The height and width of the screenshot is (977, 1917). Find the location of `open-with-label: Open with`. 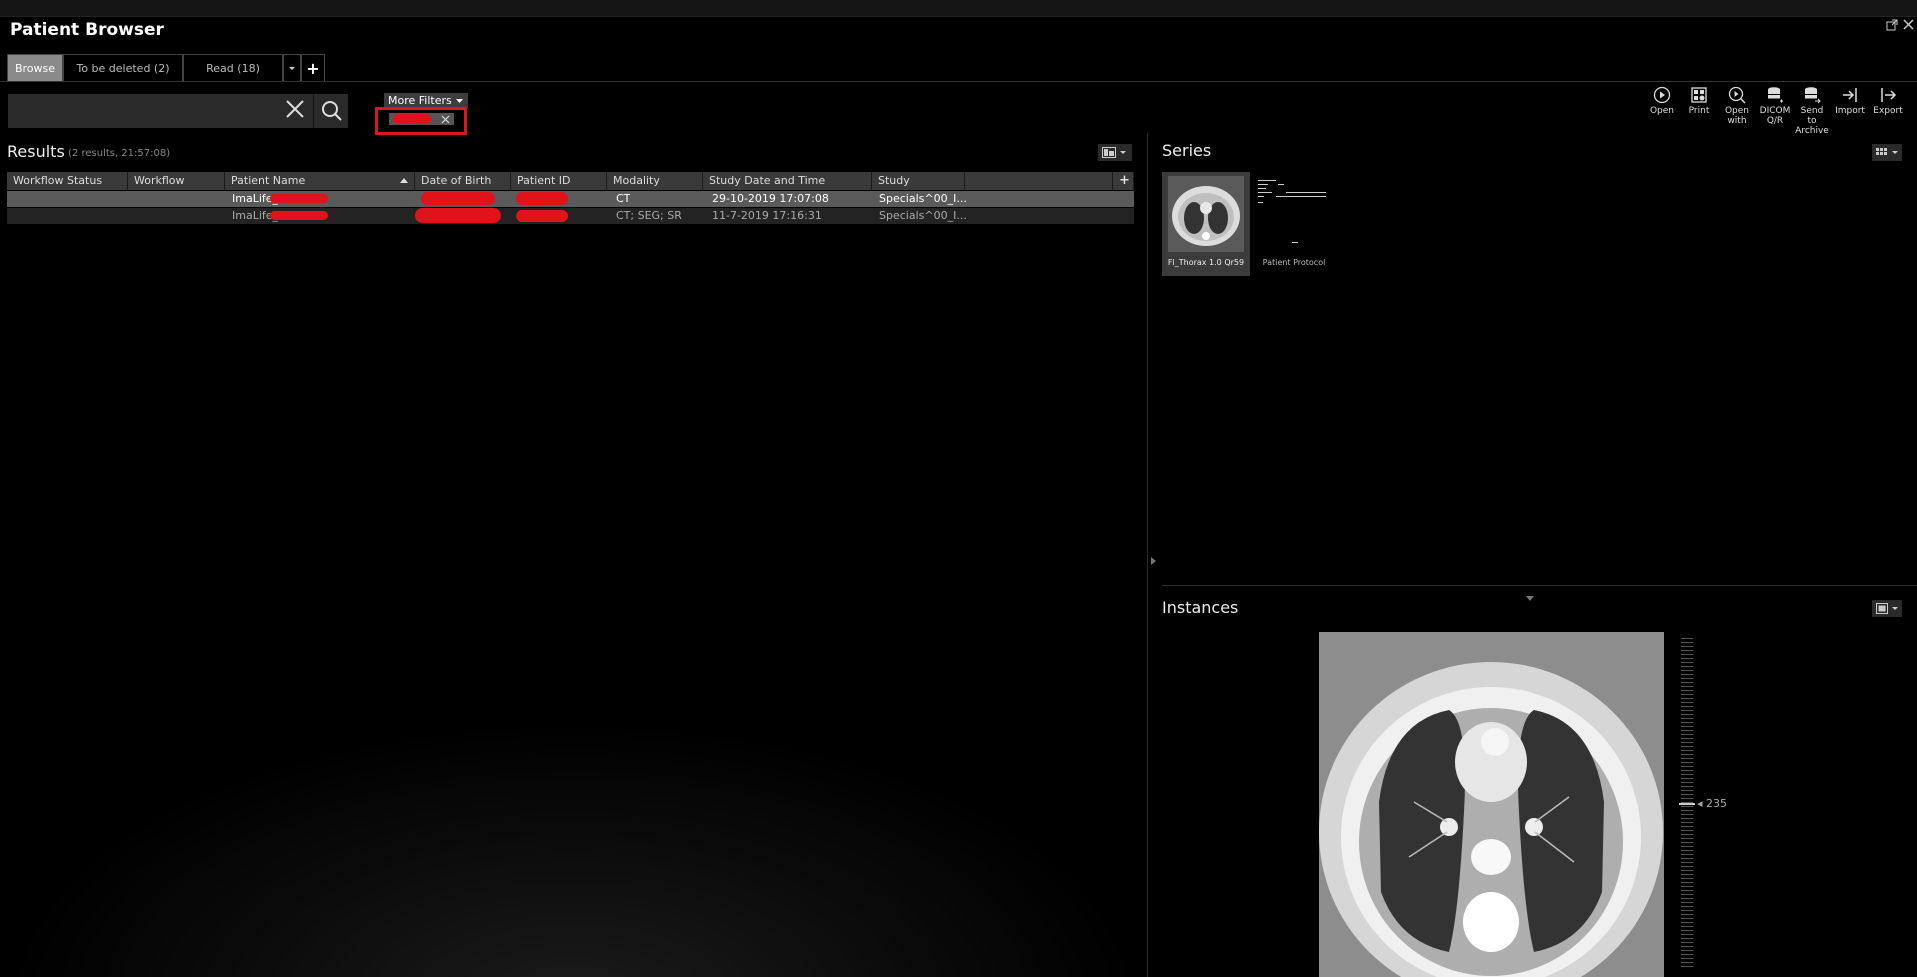

open-with-label: Open with is located at coordinates (1737, 116).